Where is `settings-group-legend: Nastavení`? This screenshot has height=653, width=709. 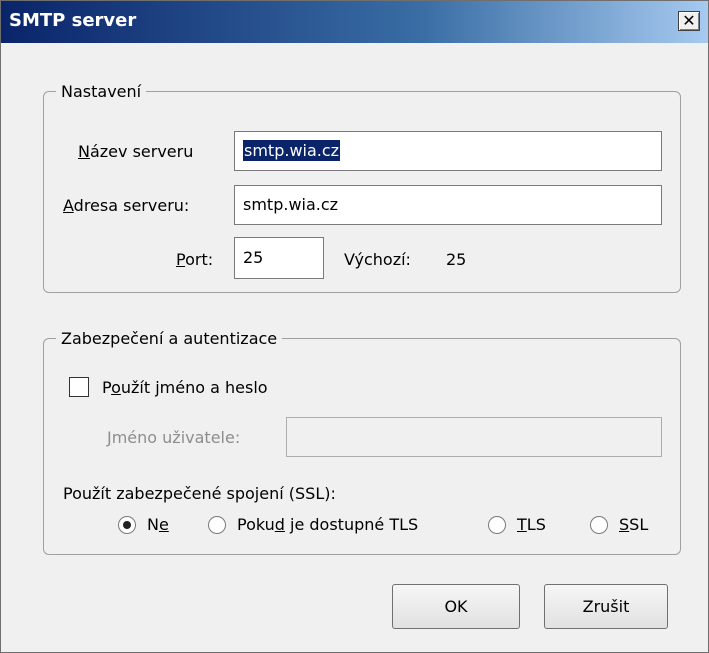
settings-group-legend: Nastavení is located at coordinates (101, 91).